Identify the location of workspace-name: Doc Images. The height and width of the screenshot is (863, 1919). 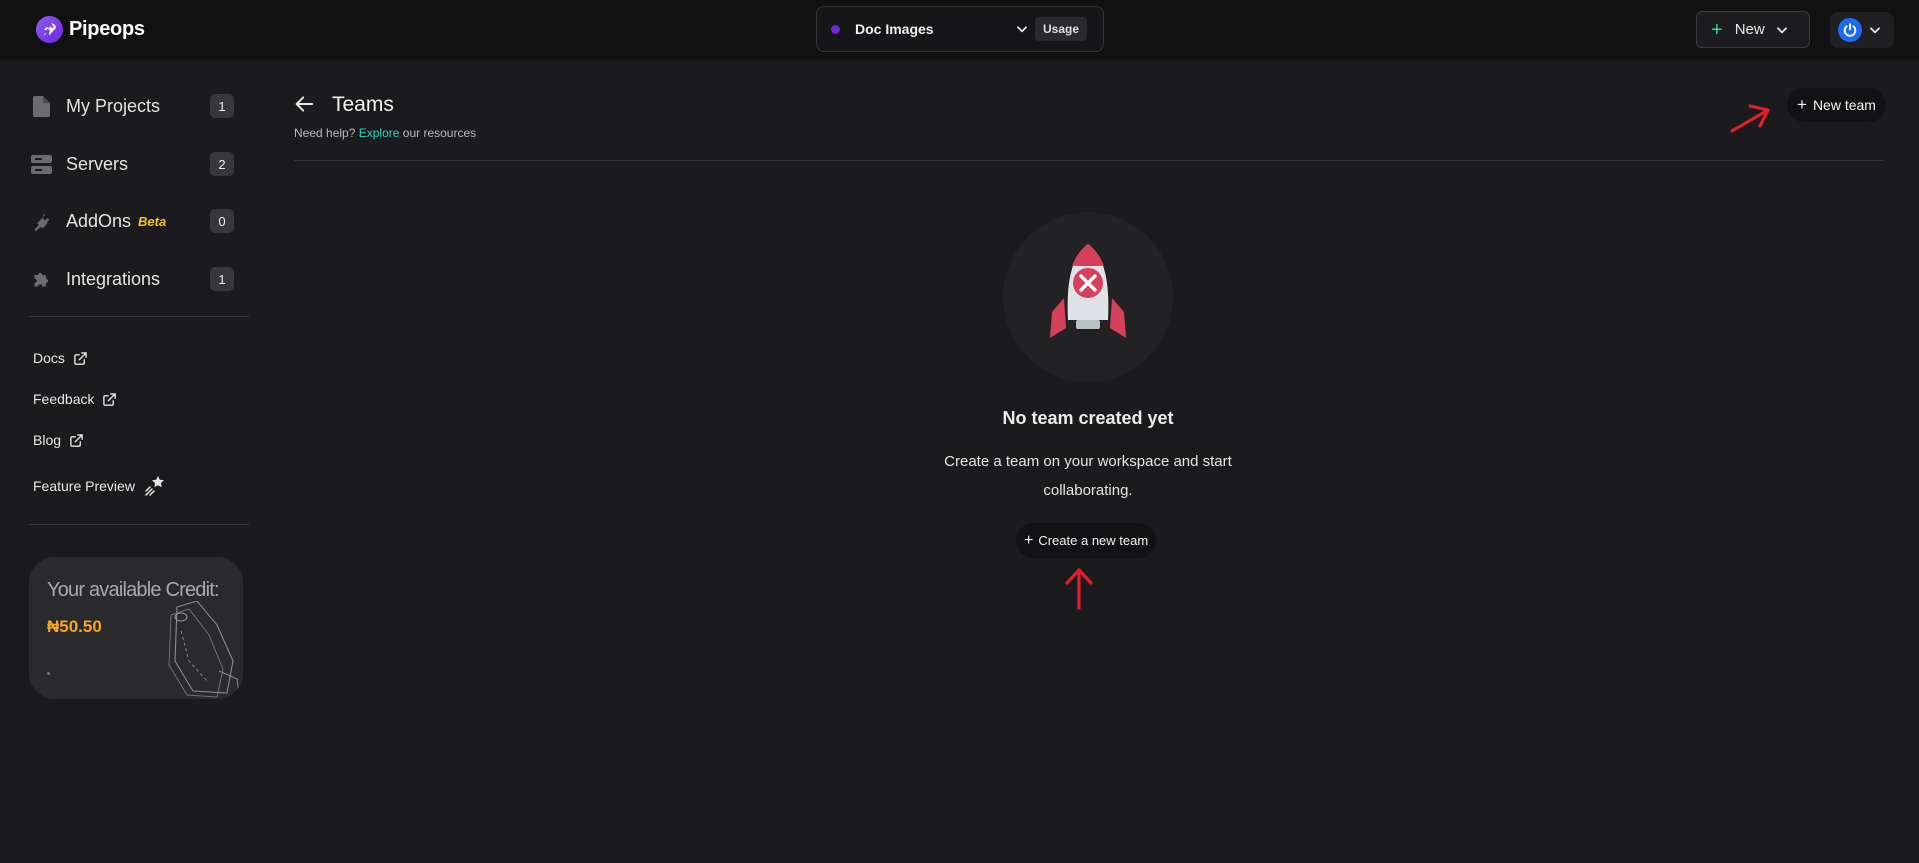
(894, 29).